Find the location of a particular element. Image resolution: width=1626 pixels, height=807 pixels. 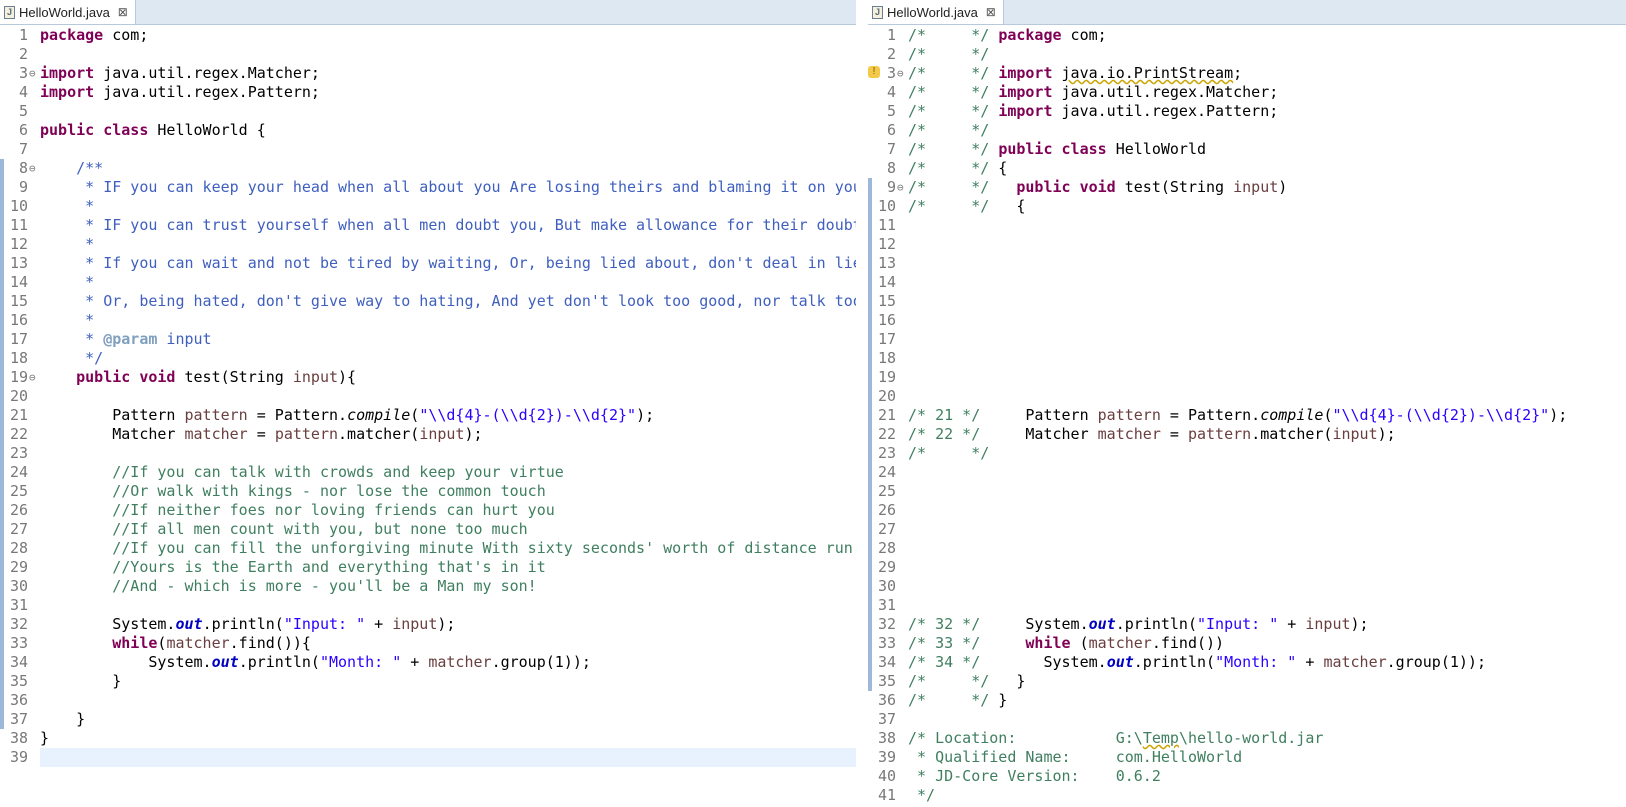

code-line: 6 /* */ is located at coordinates (1247, 130).